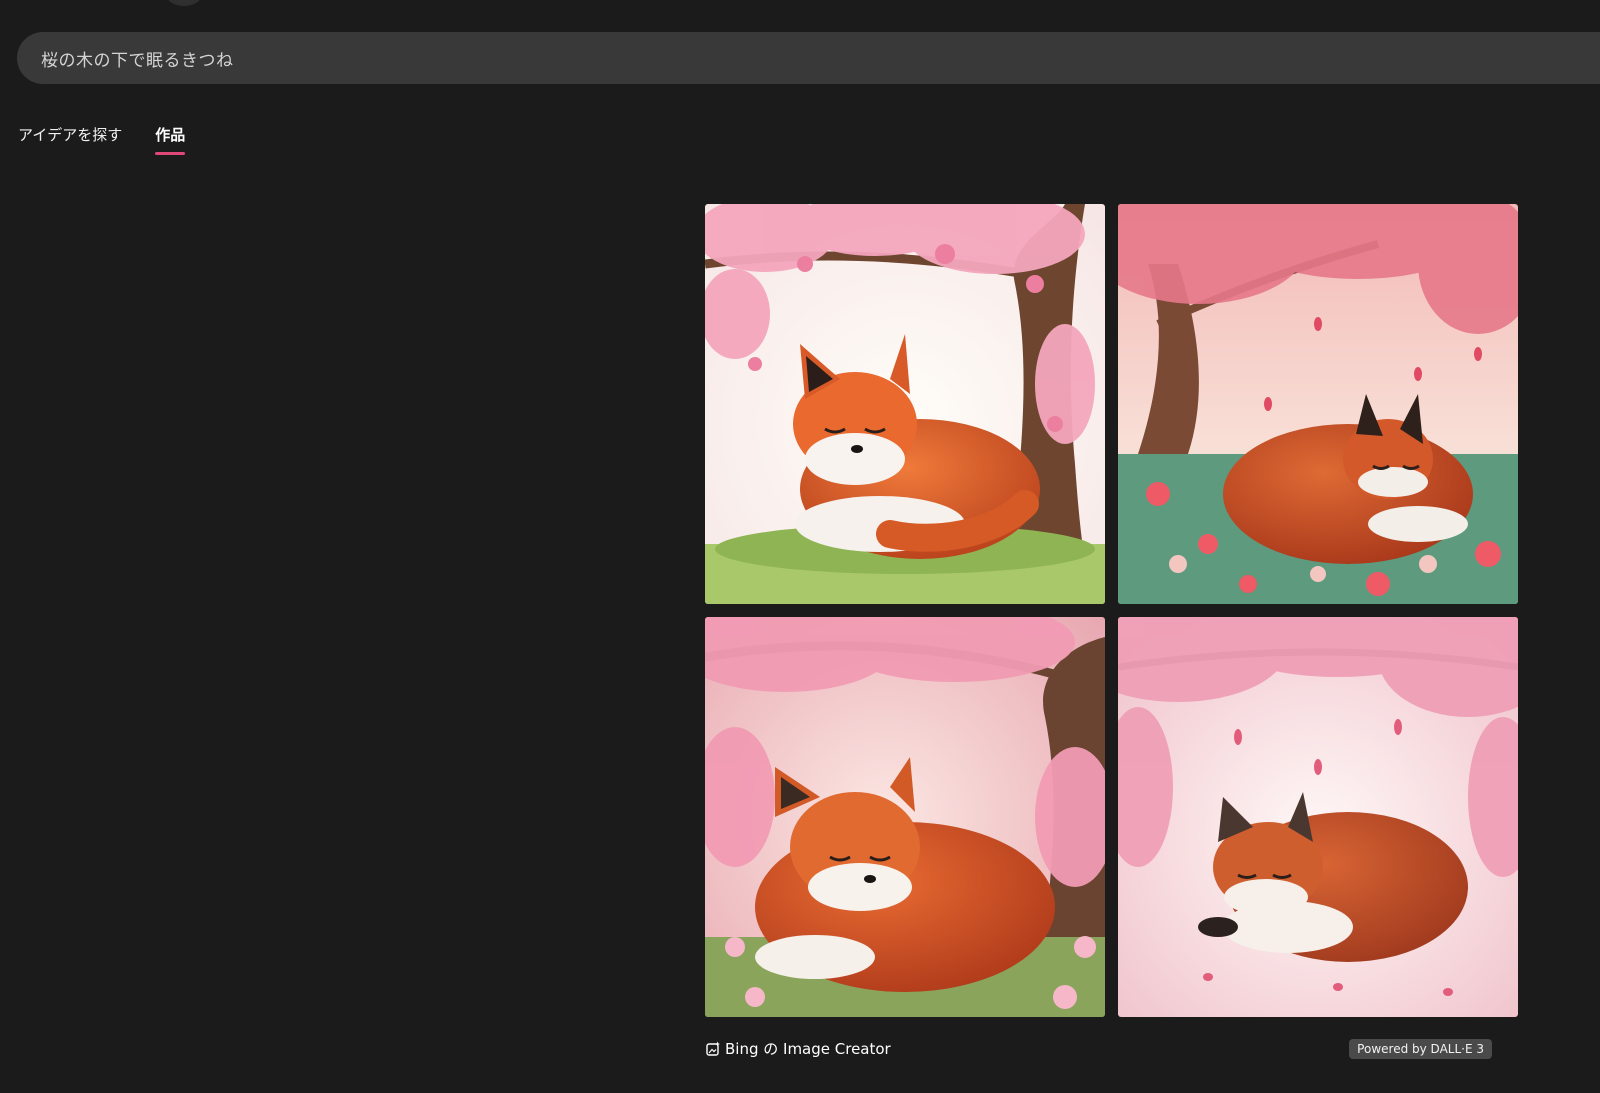 Image resolution: width=1600 pixels, height=1093 pixels. What do you see at coordinates (137, 60) in the screenshot?
I see `prompt-text: 桜の木の下で眠るきつね` at bounding box center [137, 60].